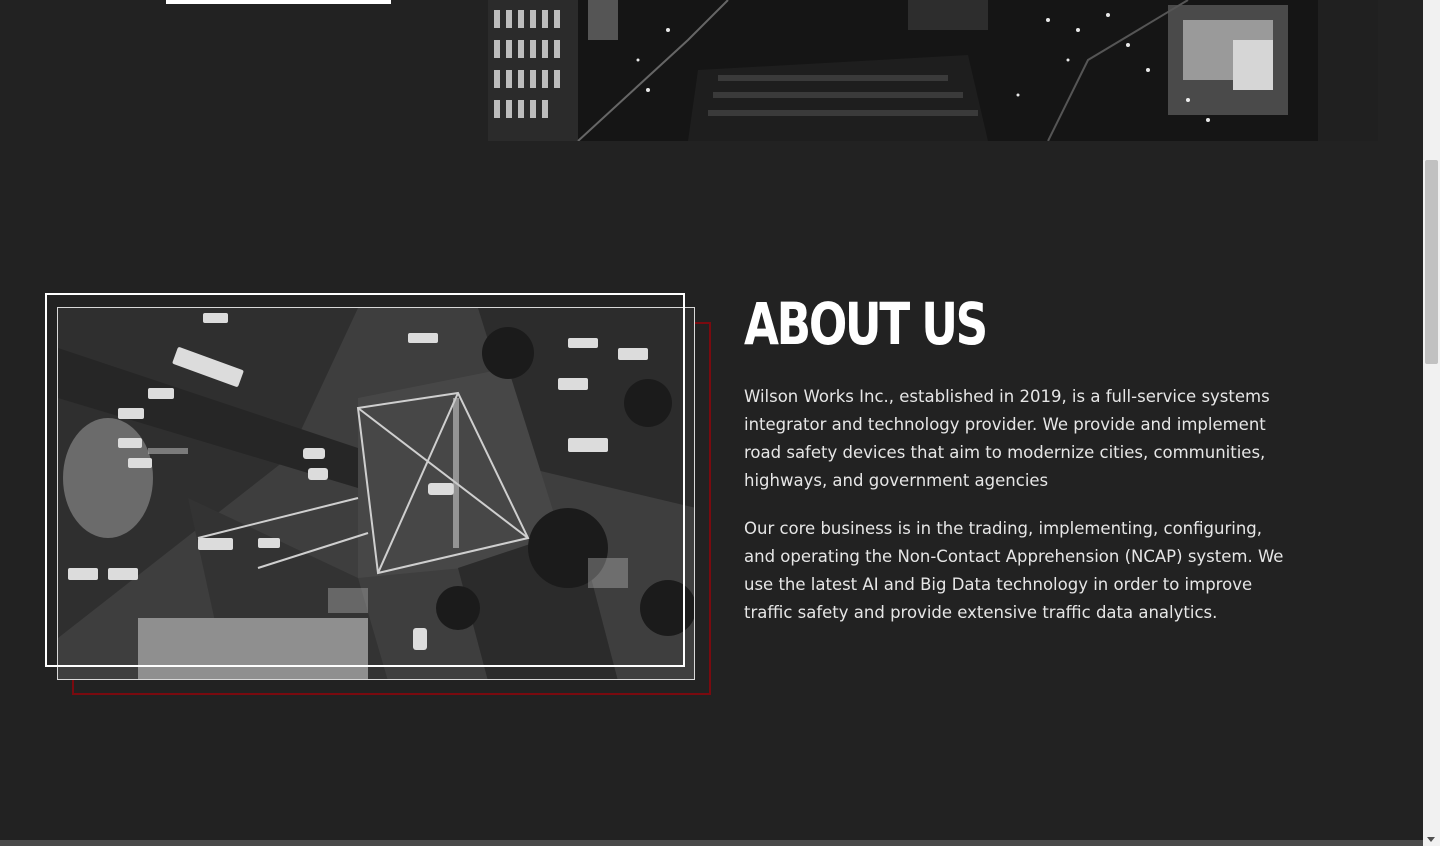  What do you see at coordinates (1431, 839) in the screenshot?
I see `chevron-down-icon` at bounding box center [1431, 839].